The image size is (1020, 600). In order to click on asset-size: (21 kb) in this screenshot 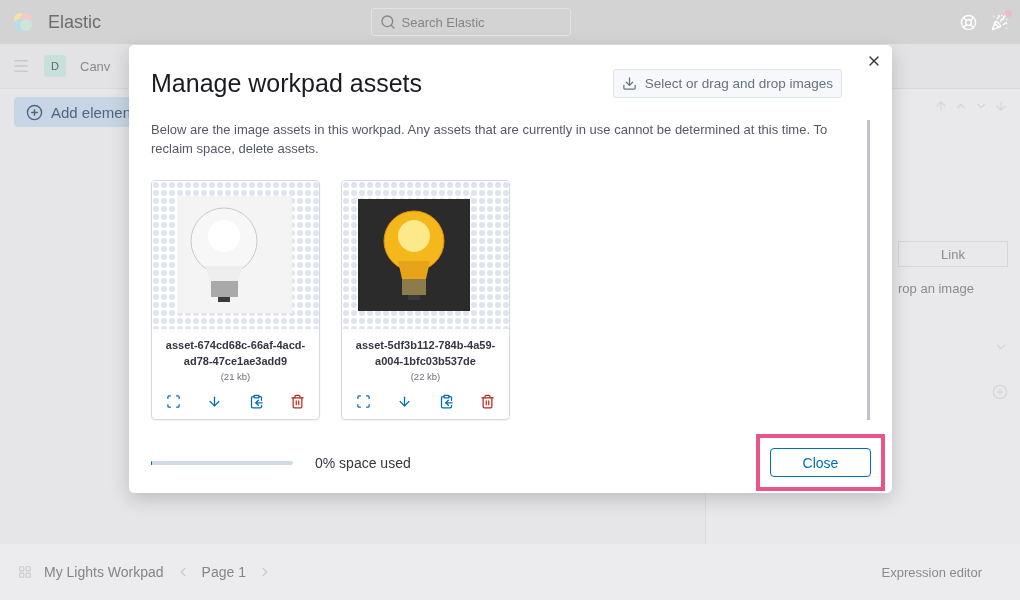, I will do `click(235, 376)`.